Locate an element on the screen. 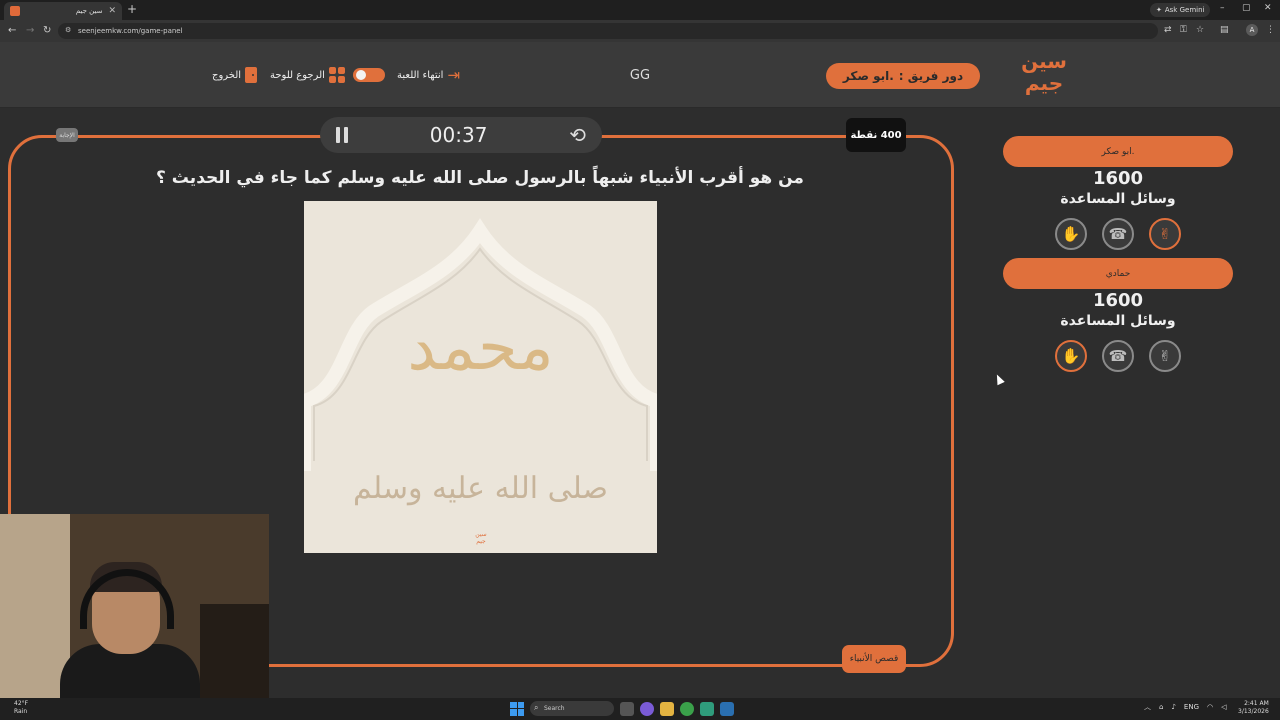 The height and width of the screenshot is (720, 1280). site-favicon-icon is located at coordinates (15, 11).